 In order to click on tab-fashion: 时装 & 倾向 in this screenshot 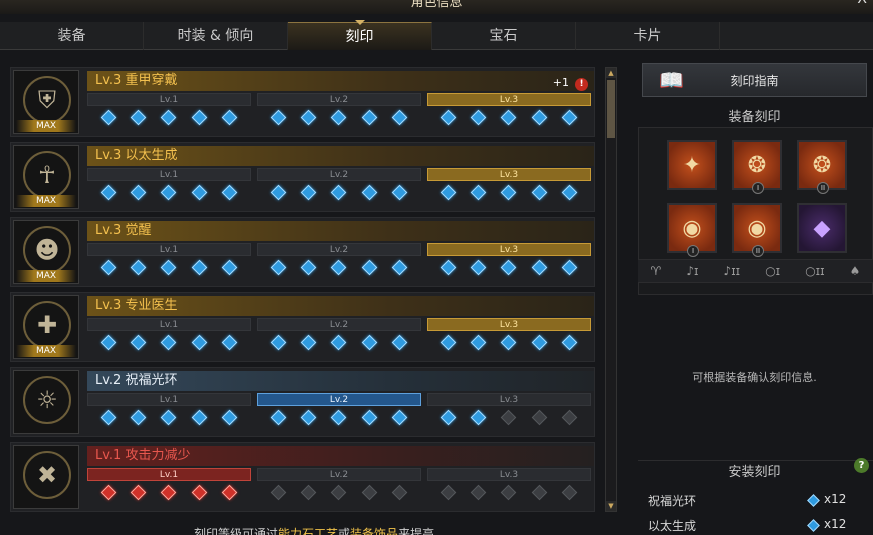, I will do `click(216, 36)`.